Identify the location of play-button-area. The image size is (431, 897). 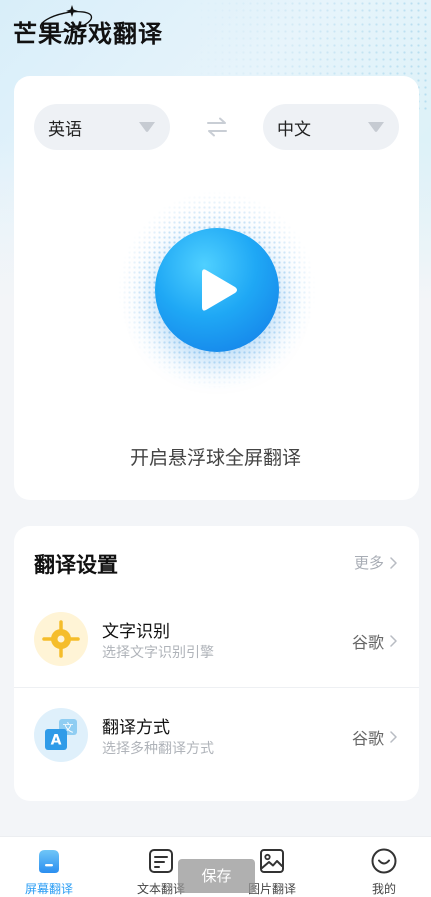
(217, 290).